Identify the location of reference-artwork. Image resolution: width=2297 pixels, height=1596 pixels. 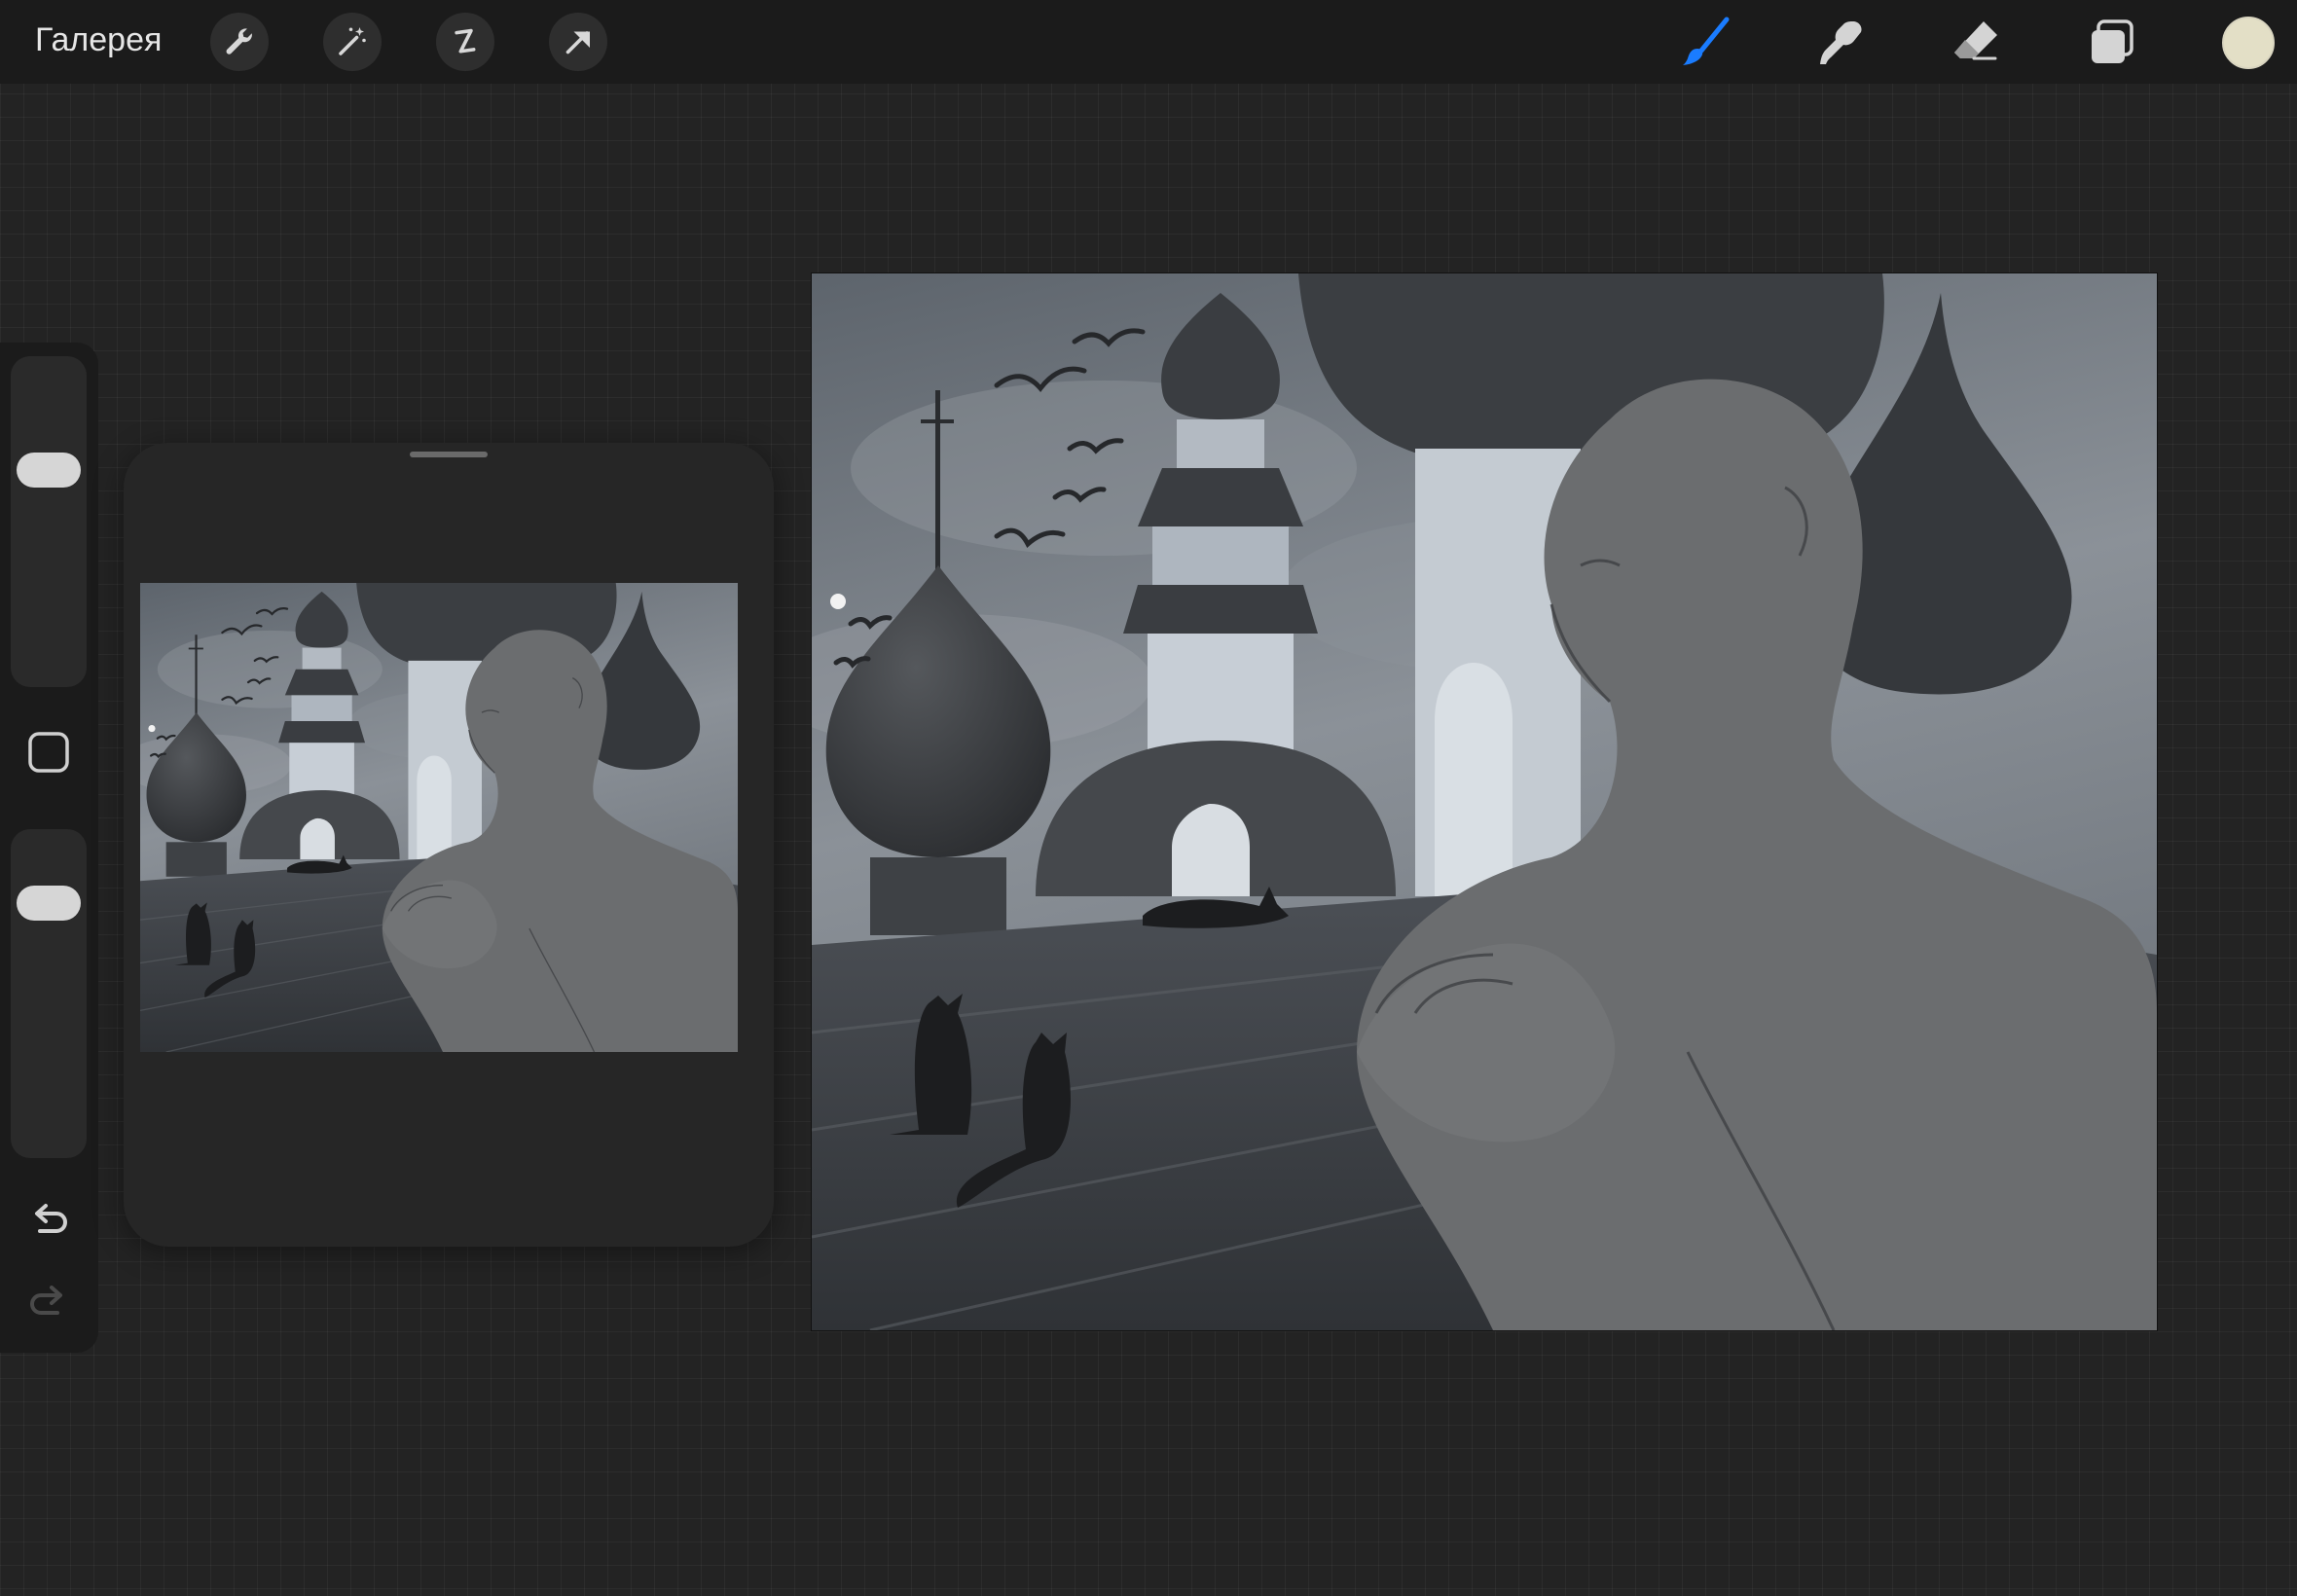
(439, 817).